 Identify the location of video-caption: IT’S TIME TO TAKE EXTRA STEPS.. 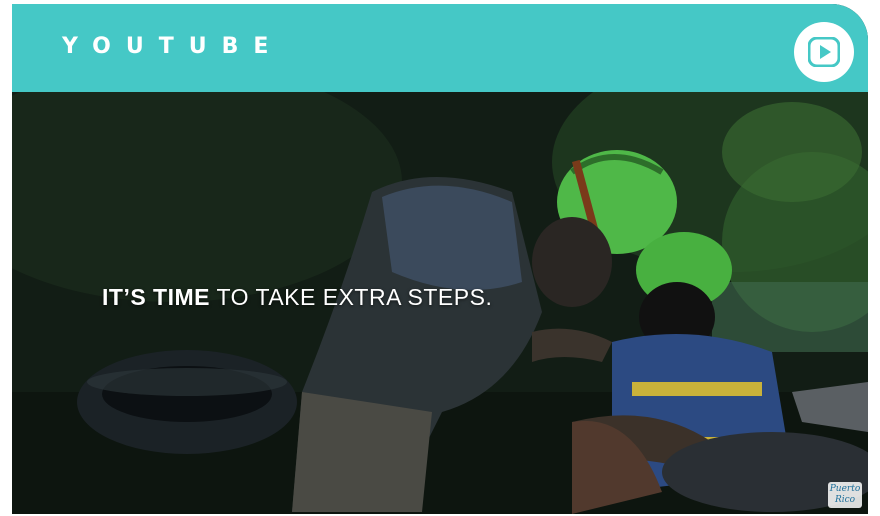
(297, 297).